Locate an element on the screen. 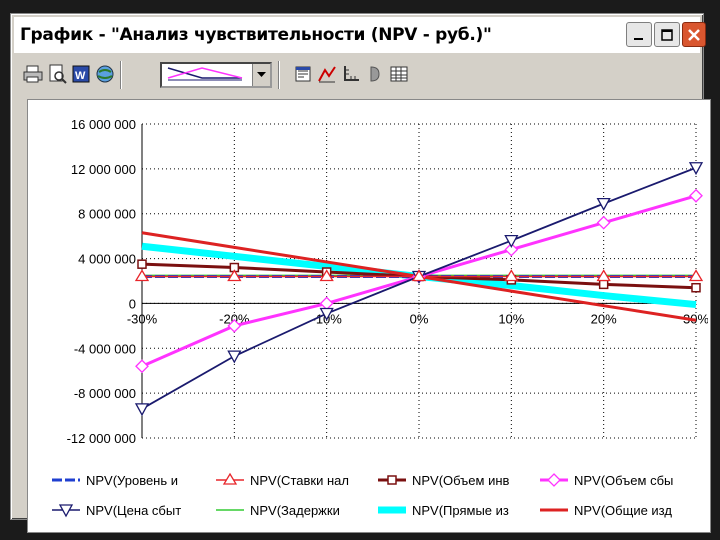 Image resolution: width=720 pixels, height=540 pixels. chevron-down-icon is located at coordinates (261, 74).